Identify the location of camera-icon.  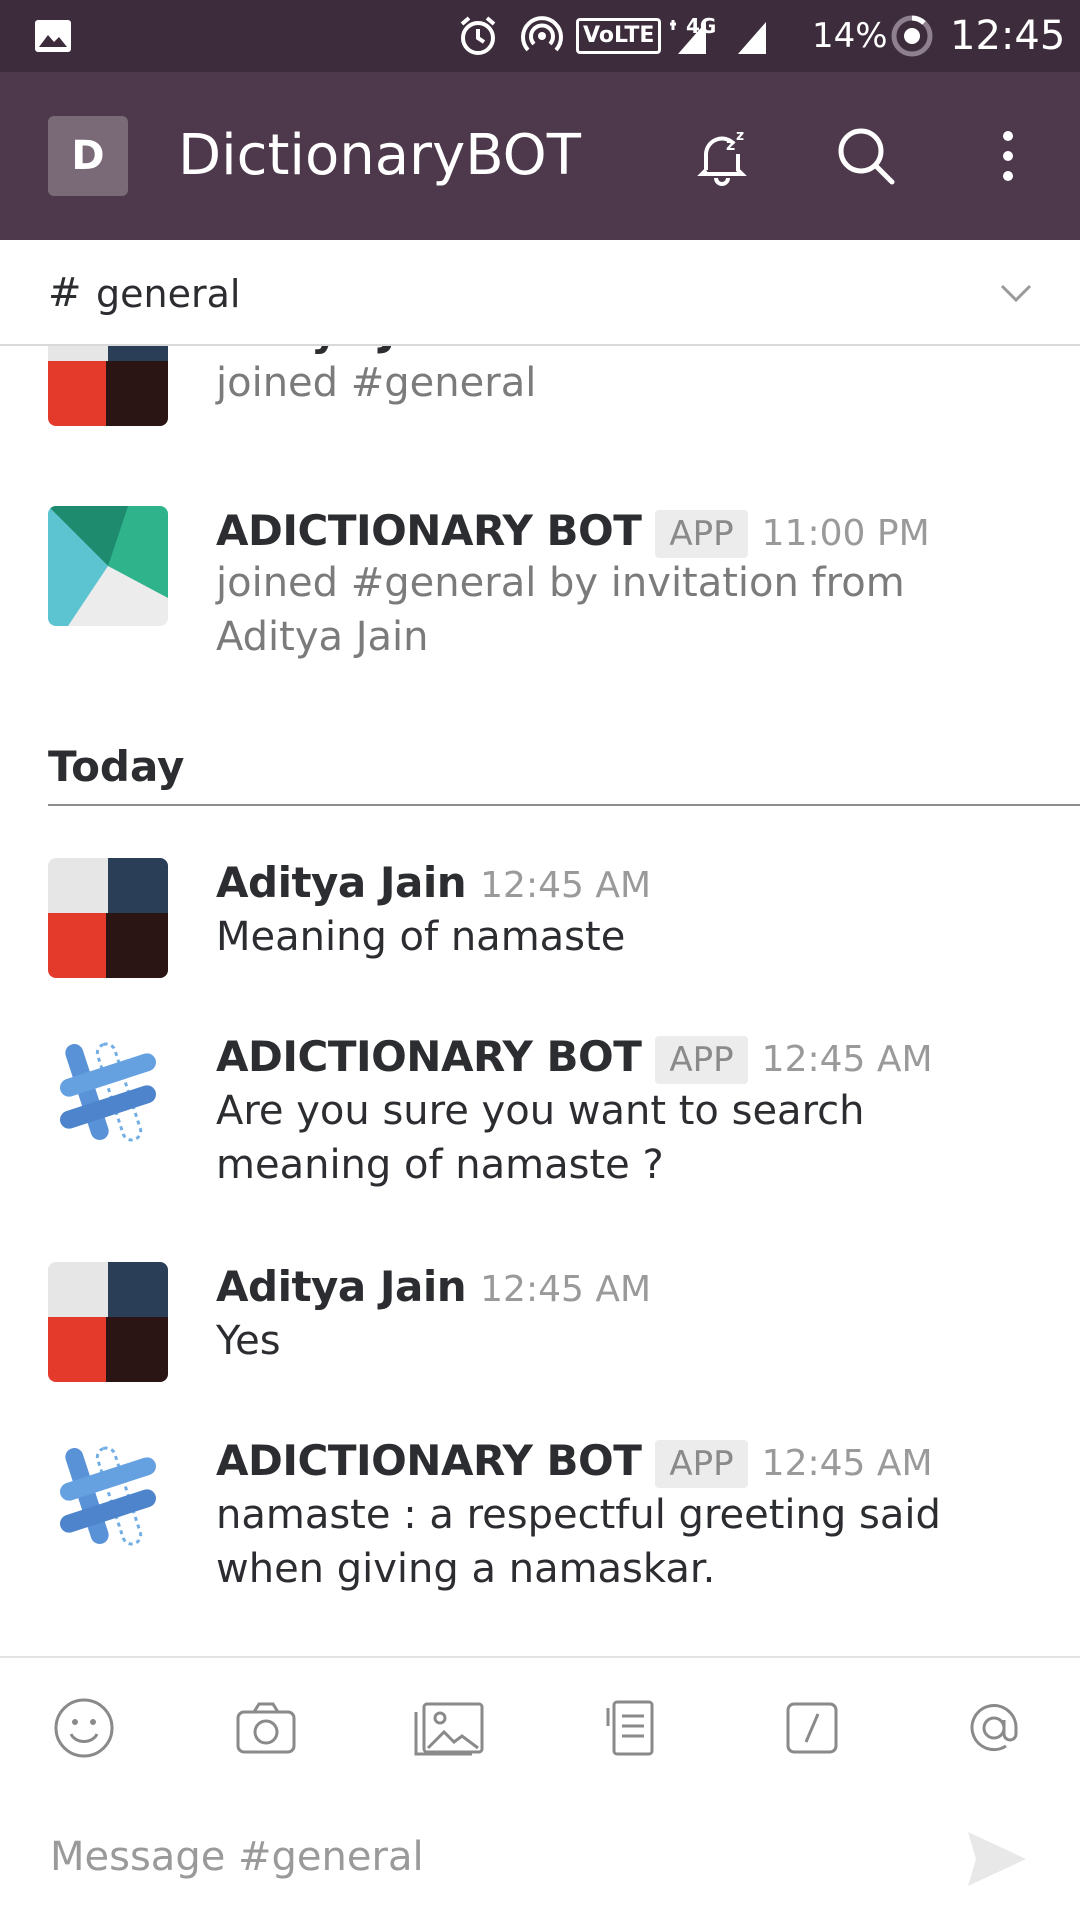
(266, 1728).